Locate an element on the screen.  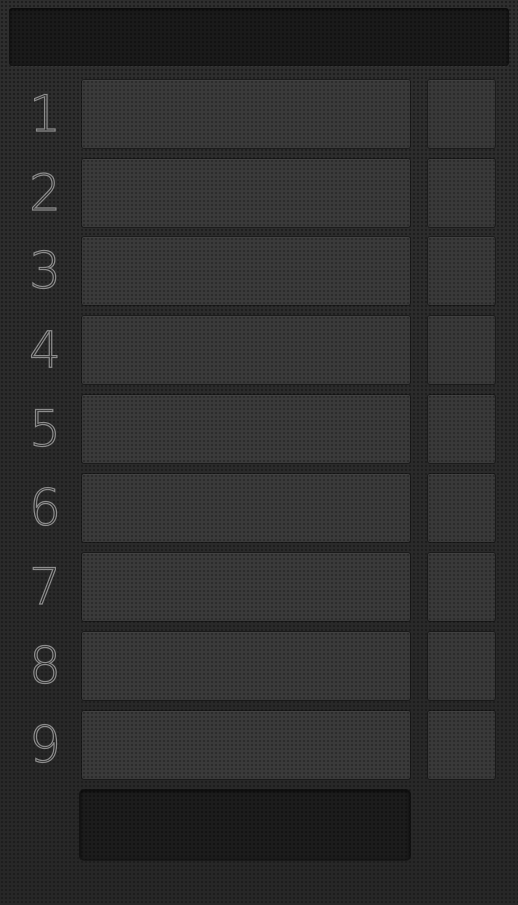
row-1: 1 is located at coordinates (259, 114).